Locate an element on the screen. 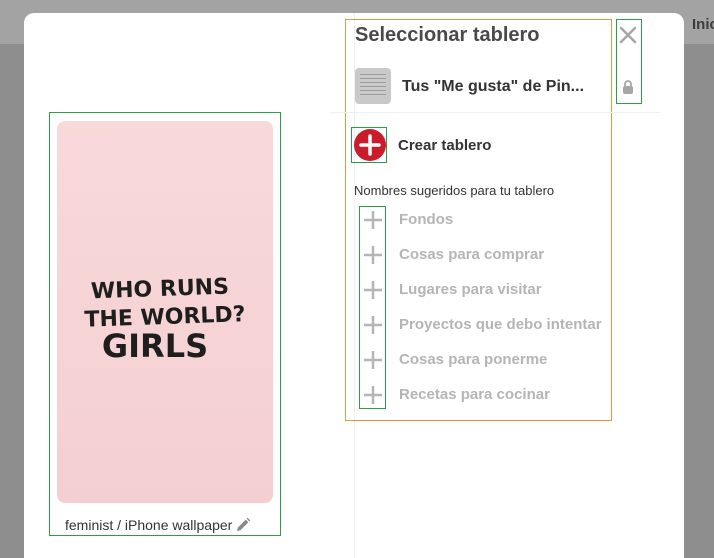 The width and height of the screenshot is (714, 558). suggestion-item-cosas-para-ponerme: Cosas para ponerme is located at coordinates (500, 361).